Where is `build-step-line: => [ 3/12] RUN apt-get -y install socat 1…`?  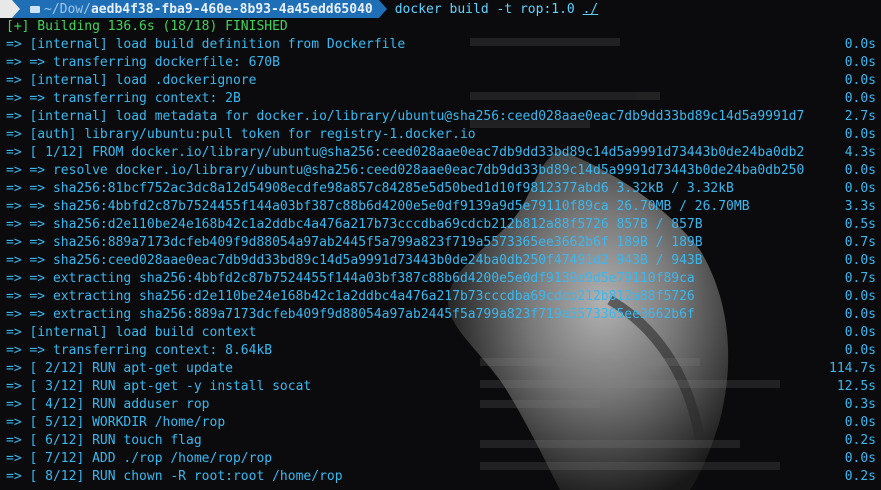 build-step-line: => [ 3/12] RUN apt-get -y install socat 1… is located at coordinates (441, 387).